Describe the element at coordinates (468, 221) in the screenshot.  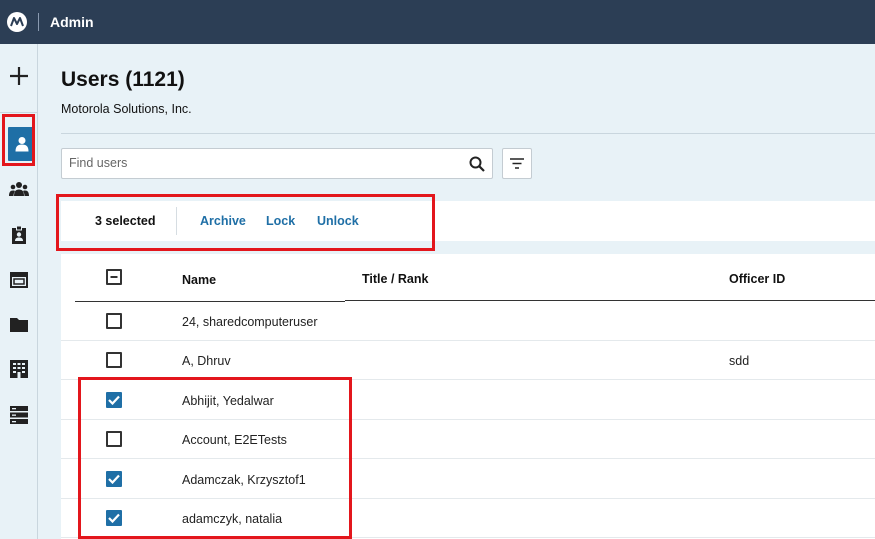
I see `bulk-action-bar: 3 selected Archive Lock Unlock` at that location.